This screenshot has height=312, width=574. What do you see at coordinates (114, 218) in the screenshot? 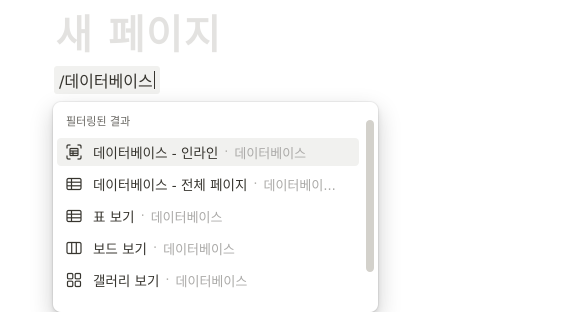
I see `menu-item-label: 표 보기` at bounding box center [114, 218].